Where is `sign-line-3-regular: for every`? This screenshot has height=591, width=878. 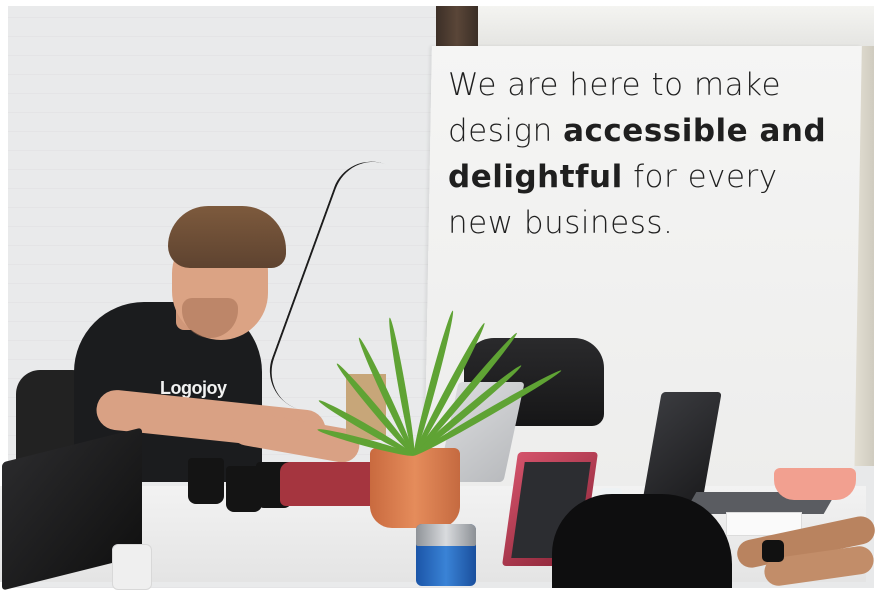 sign-line-3-regular: for every is located at coordinates (700, 177).